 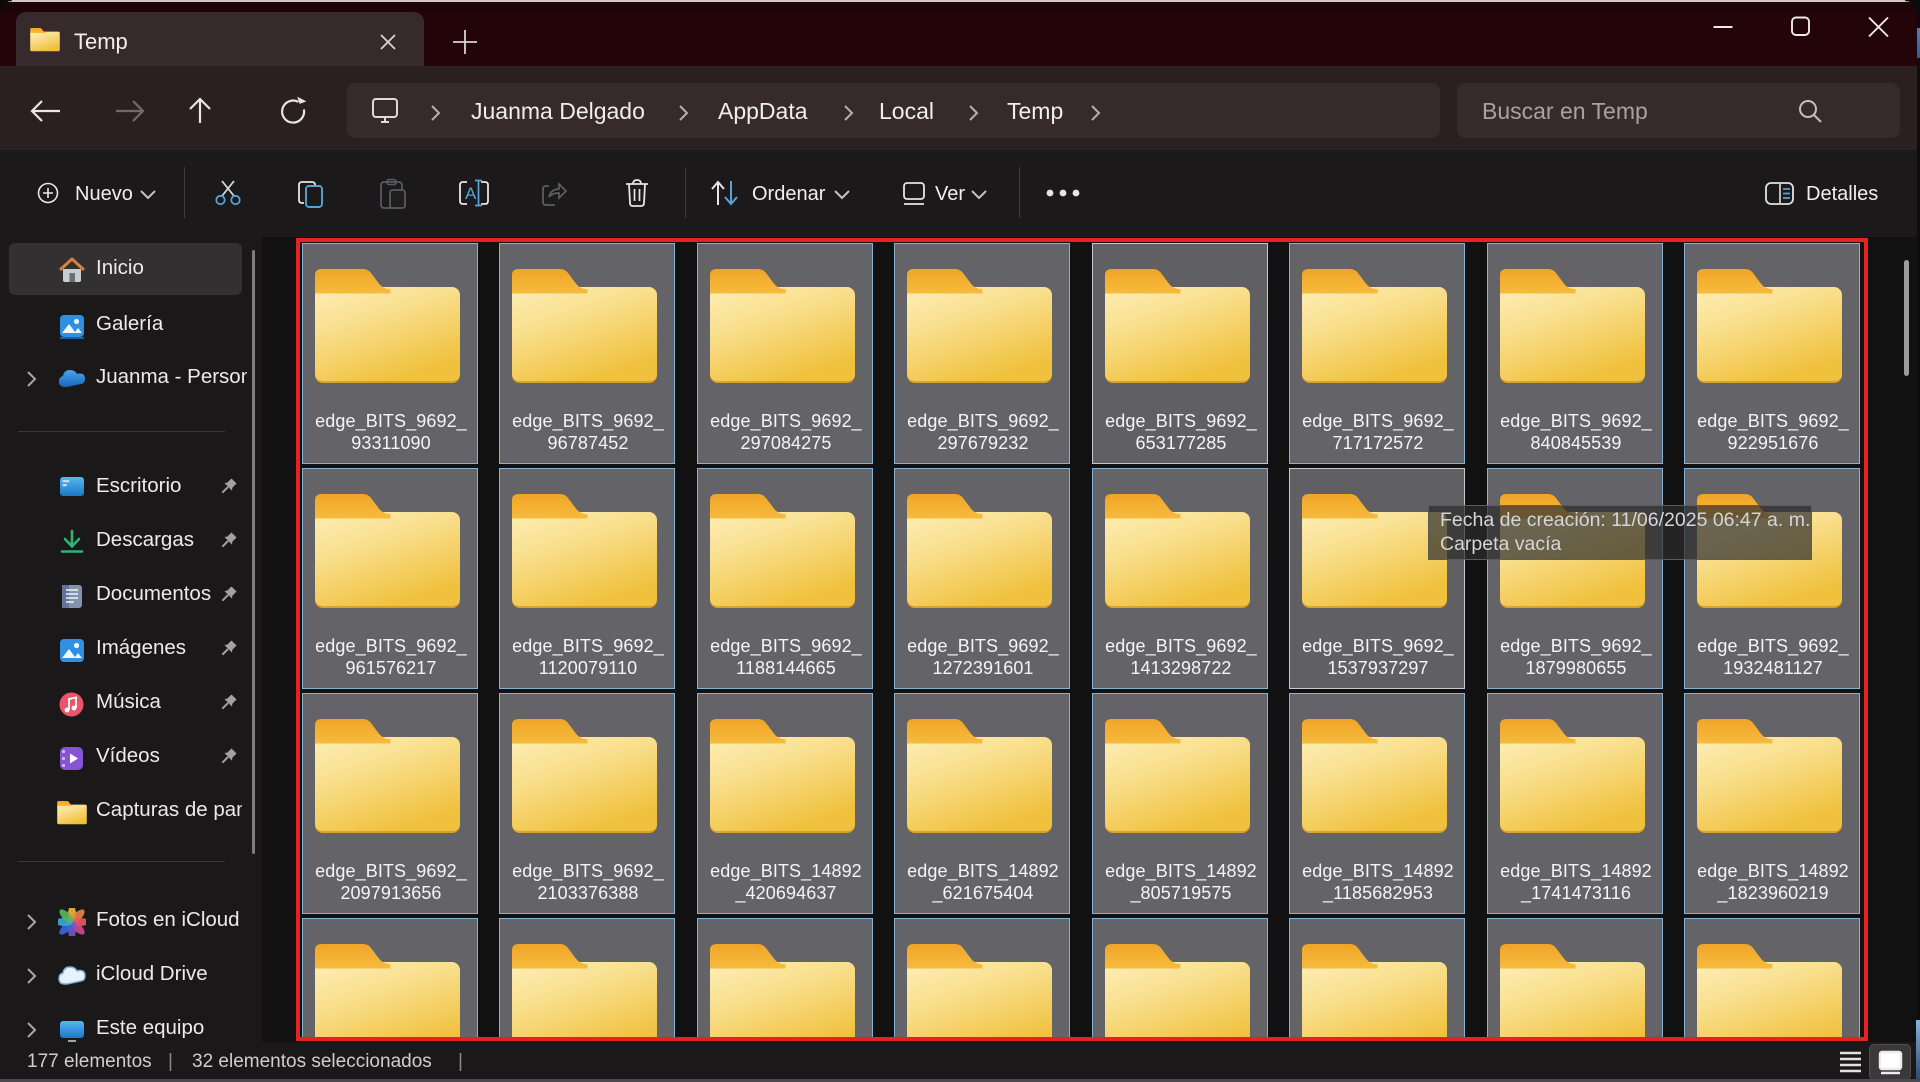 What do you see at coordinates (471, 193) in the screenshot?
I see `svg-text: A` at bounding box center [471, 193].